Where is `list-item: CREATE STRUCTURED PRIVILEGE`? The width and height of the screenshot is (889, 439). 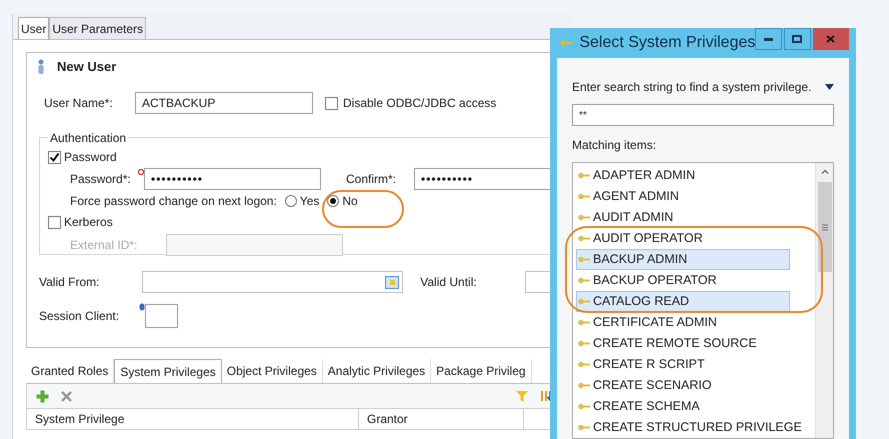
list-item: CREATE STRUCTURED PRIVILEGE is located at coordinates (689, 427).